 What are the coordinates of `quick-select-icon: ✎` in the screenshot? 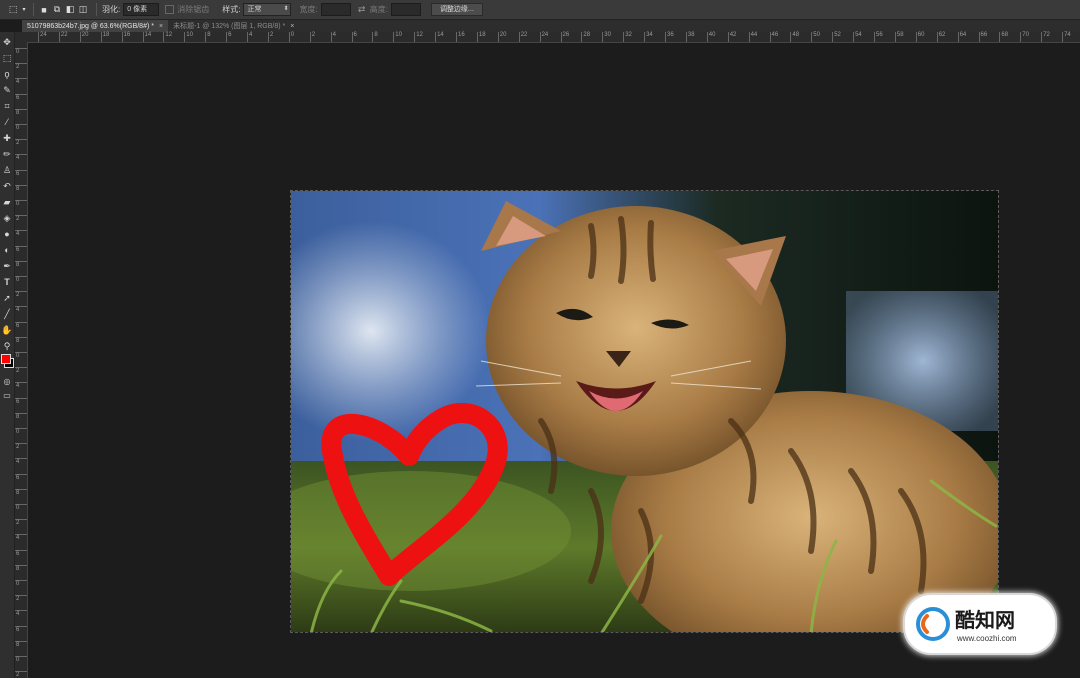 It's located at (7, 90).